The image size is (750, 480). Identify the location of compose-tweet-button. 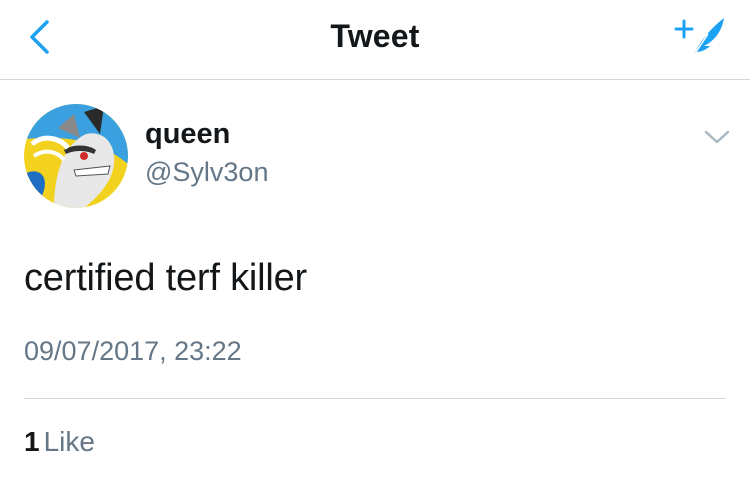
(702, 38).